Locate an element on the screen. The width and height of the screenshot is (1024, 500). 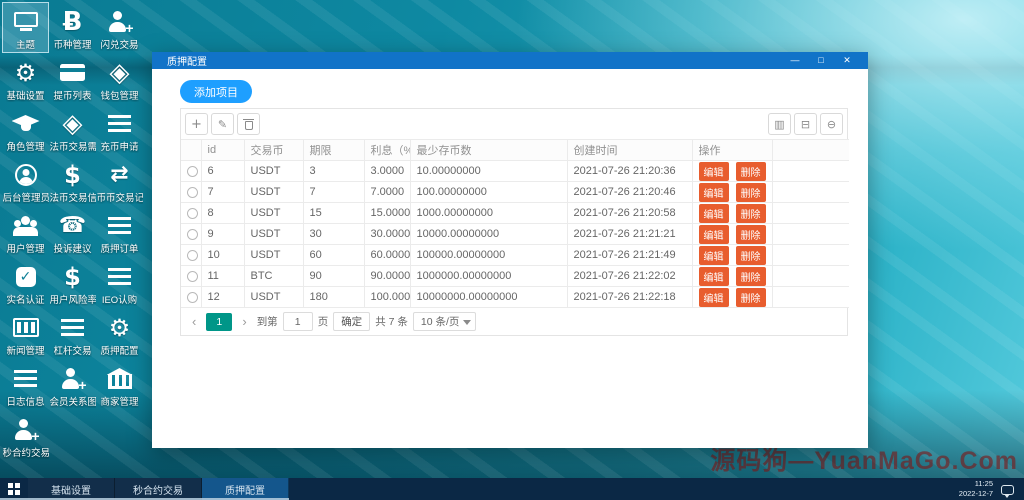
print-button: ⊟ is located at coordinates (805, 124).